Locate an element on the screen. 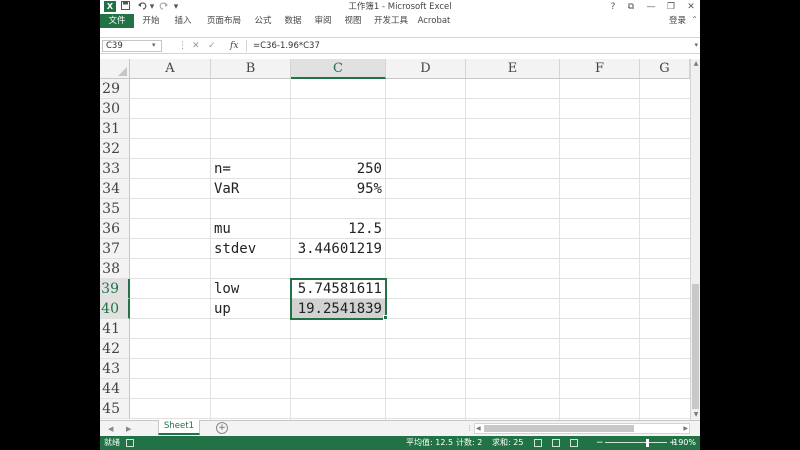  status-sum: 求和: 25 is located at coordinates (507, 443).